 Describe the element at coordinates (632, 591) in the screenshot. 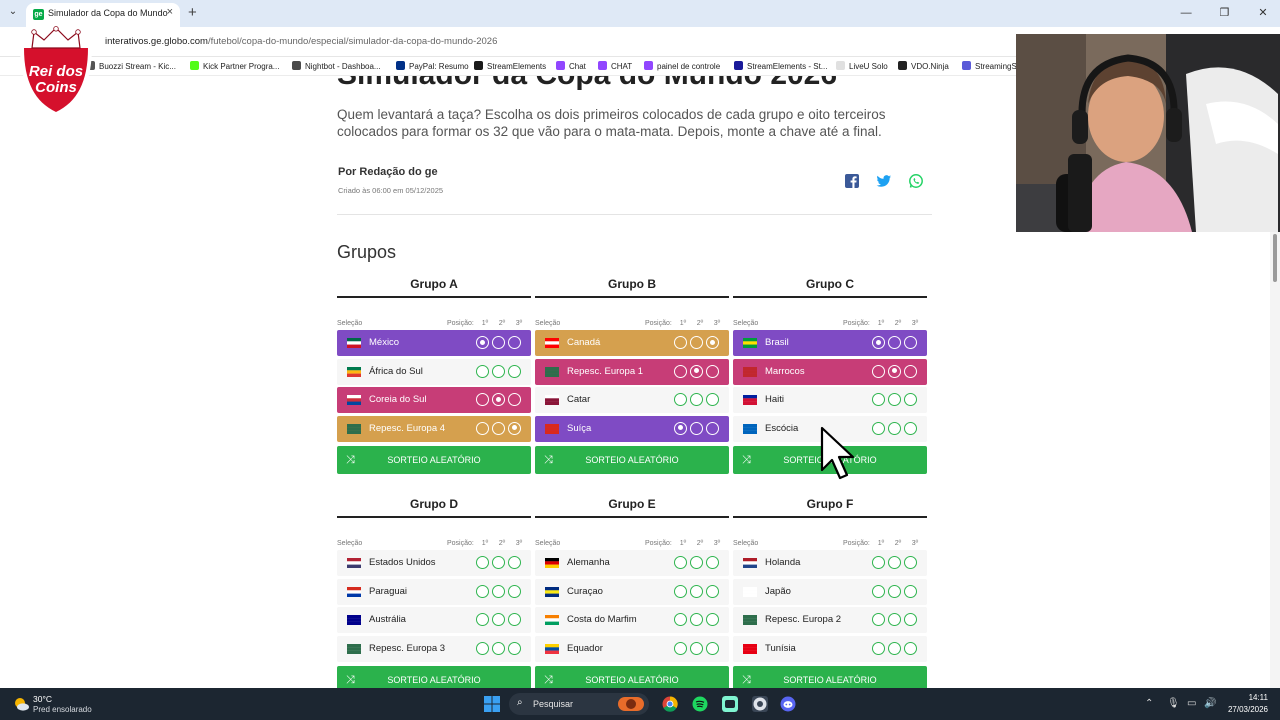

I see `team-row: Curaçao` at that location.